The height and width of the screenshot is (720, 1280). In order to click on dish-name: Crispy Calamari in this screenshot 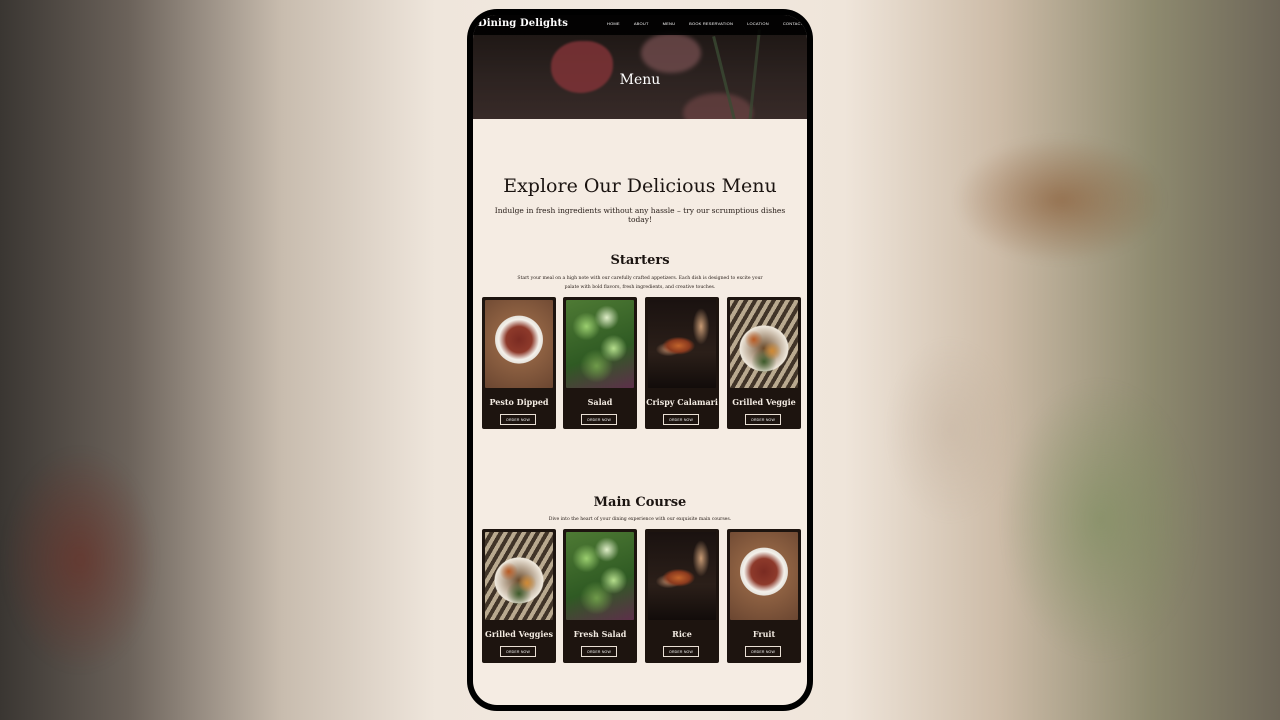, I will do `click(682, 402)`.